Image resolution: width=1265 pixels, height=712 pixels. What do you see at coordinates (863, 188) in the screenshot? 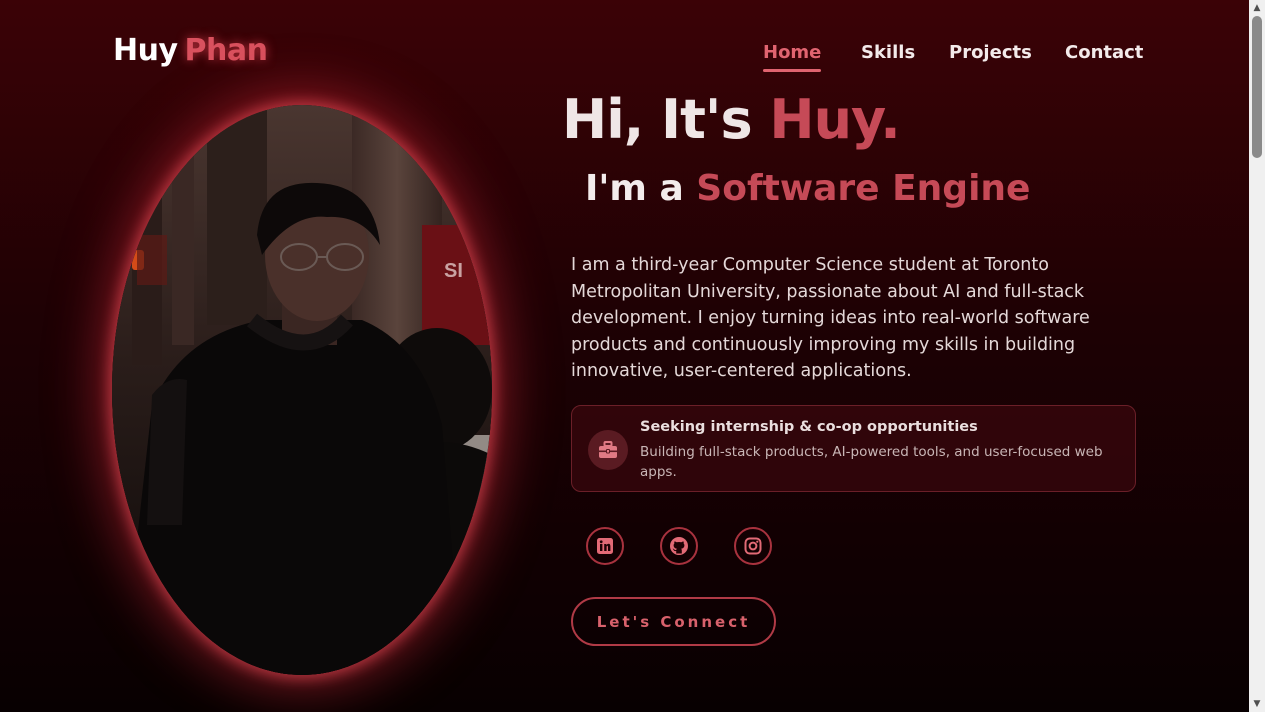
I see `hero-role-typed: Software Engine` at bounding box center [863, 188].